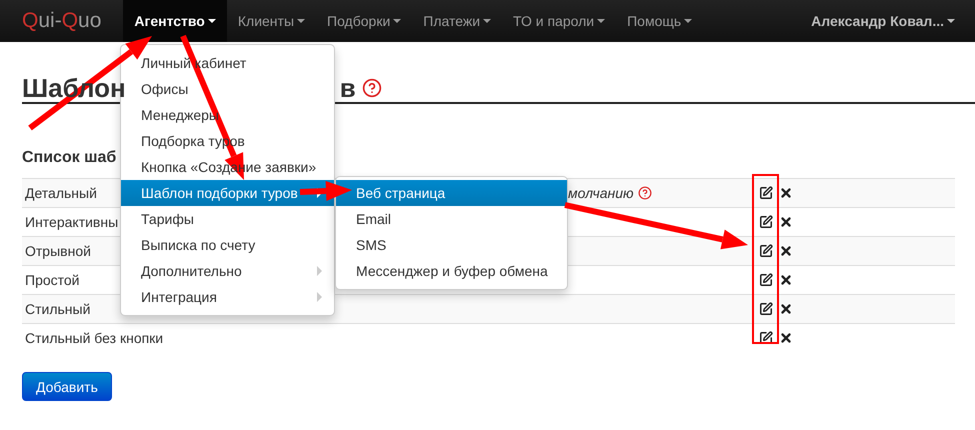 The height and width of the screenshot is (430, 975). I want to click on add-button: Добавить, so click(67, 386).